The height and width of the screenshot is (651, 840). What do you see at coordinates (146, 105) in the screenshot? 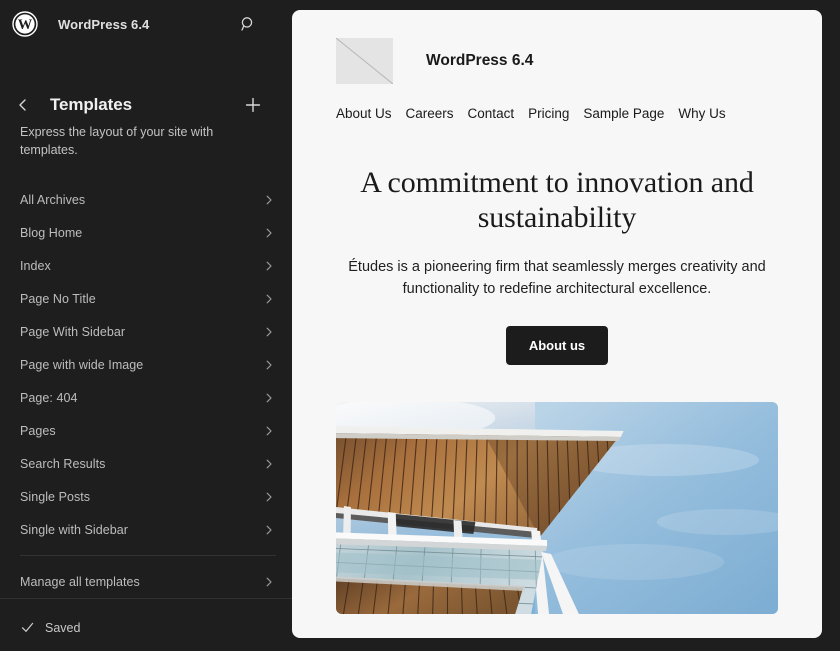
I see `templates-panel-header: Templates` at bounding box center [146, 105].